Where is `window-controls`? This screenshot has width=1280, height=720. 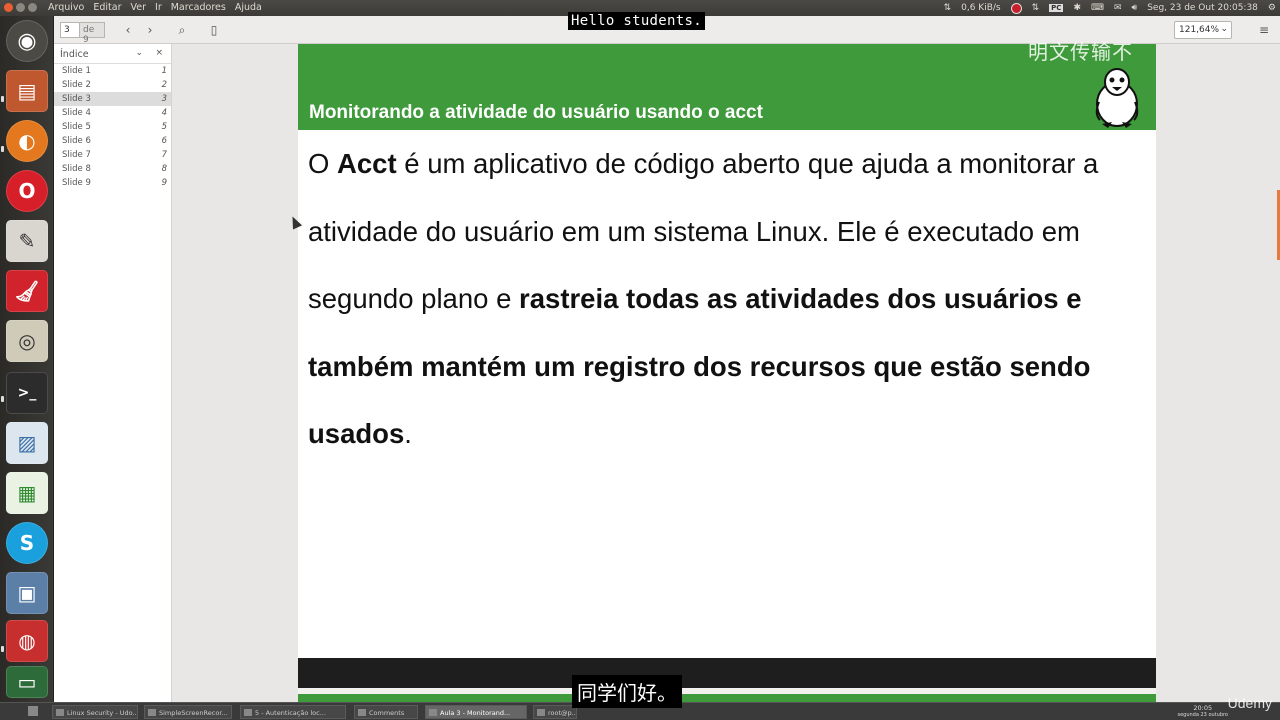 window-controls is located at coordinates (20, 7).